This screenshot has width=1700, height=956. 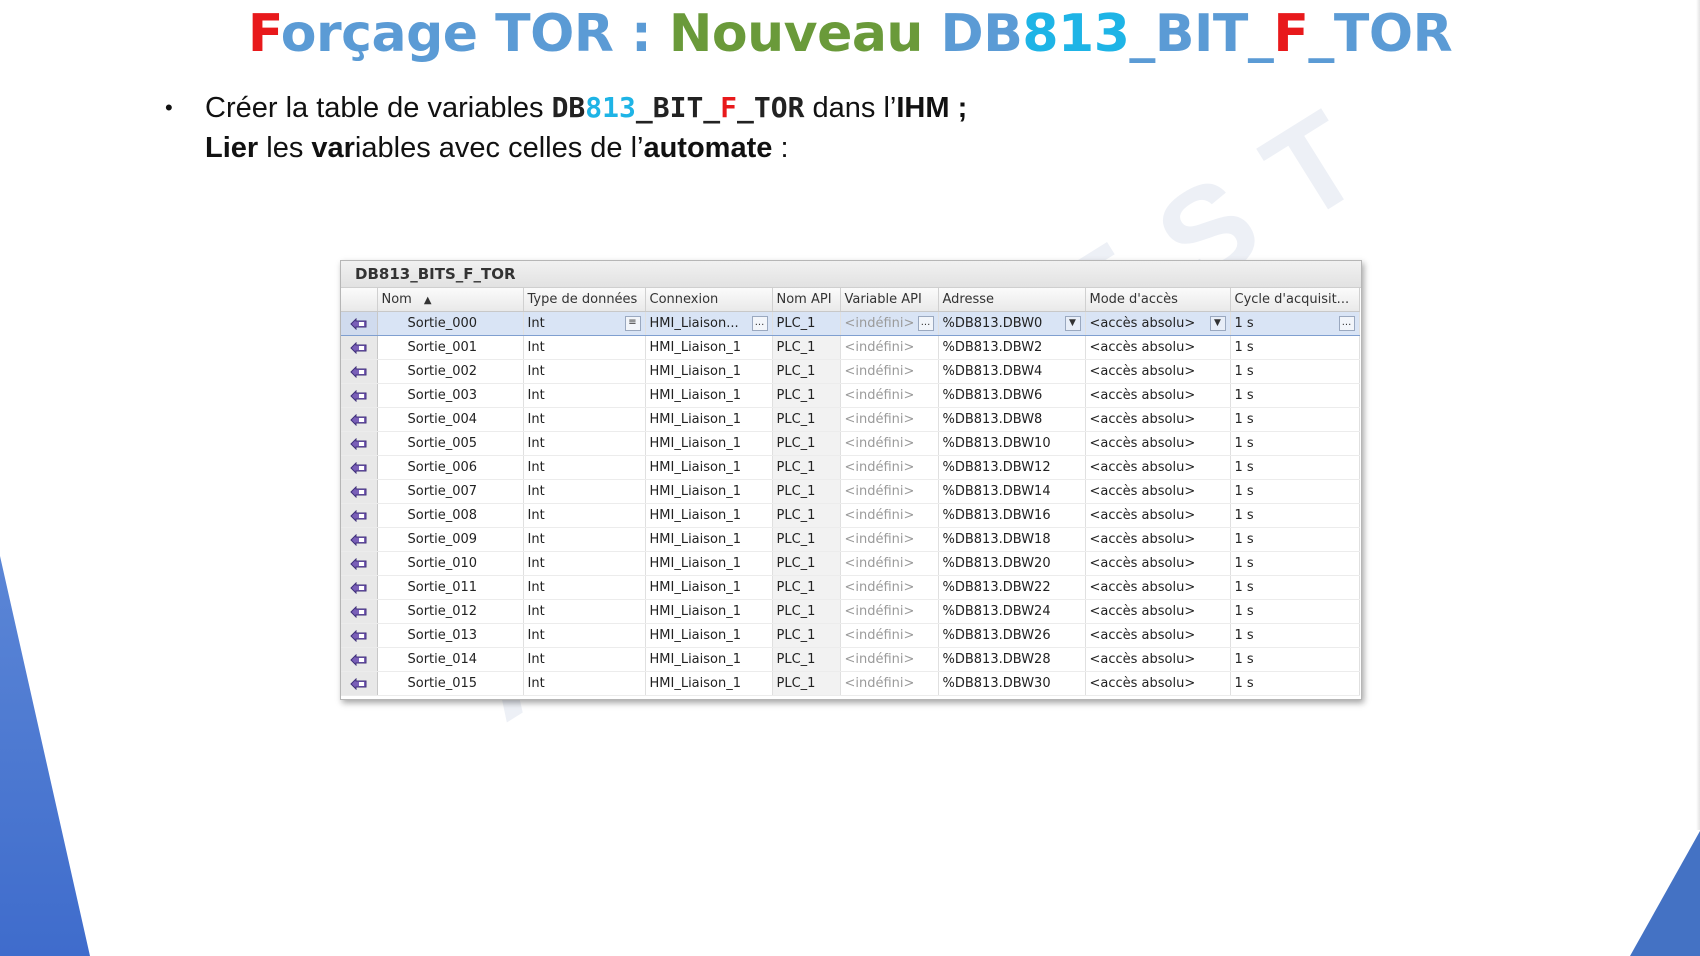 I want to click on column-header-variable-api: Variable API, so click(x=889, y=300).